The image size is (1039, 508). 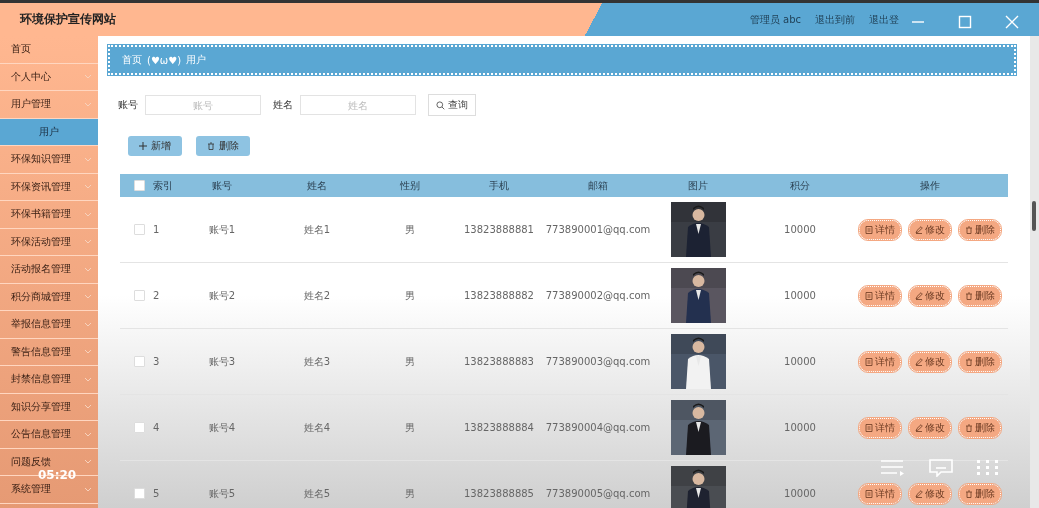 What do you see at coordinates (499, 229) in the screenshot?
I see `table-cell: 13823888881` at bounding box center [499, 229].